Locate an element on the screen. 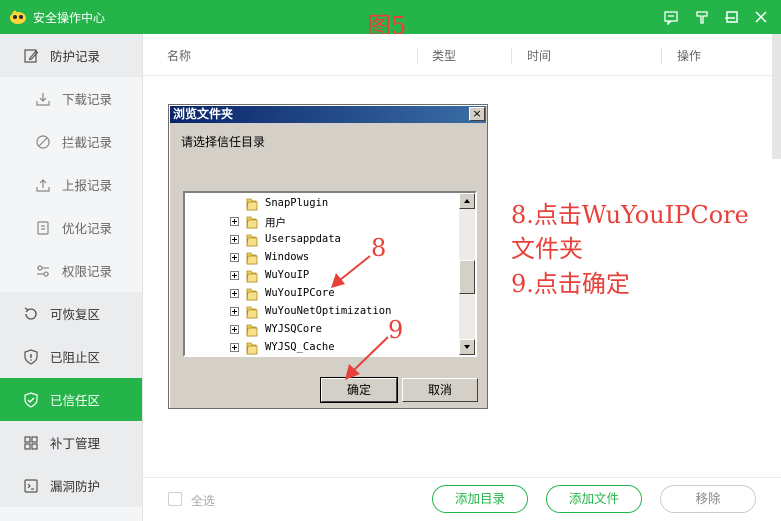 The width and height of the screenshot is (781, 521). ok-button: 确定 is located at coordinates (359, 390).